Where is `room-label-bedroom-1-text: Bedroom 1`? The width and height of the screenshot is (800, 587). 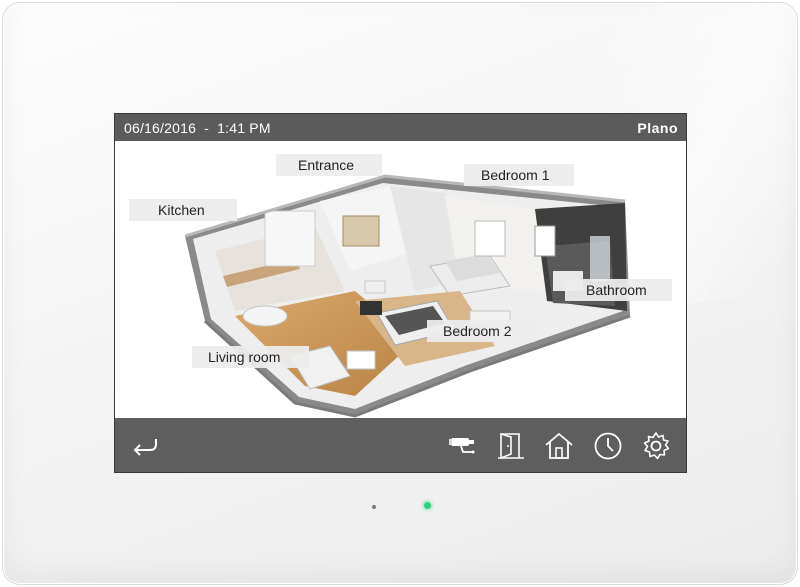 room-label-bedroom-1-text: Bedroom 1 is located at coordinates (515, 175).